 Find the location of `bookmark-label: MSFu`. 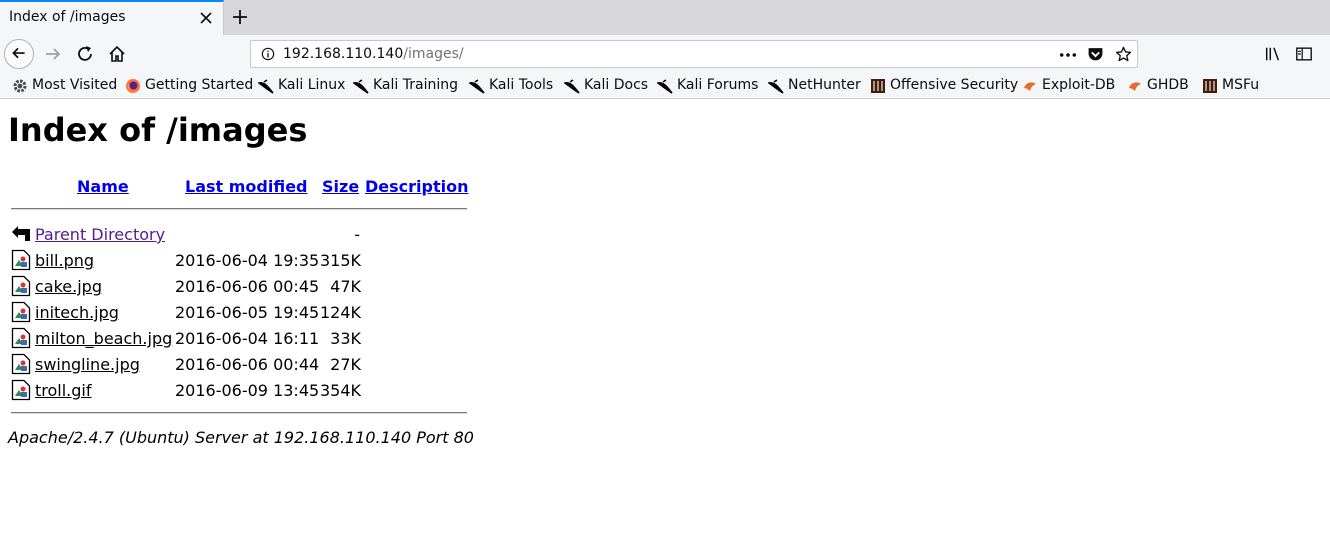

bookmark-label: MSFu is located at coordinates (1241, 85).